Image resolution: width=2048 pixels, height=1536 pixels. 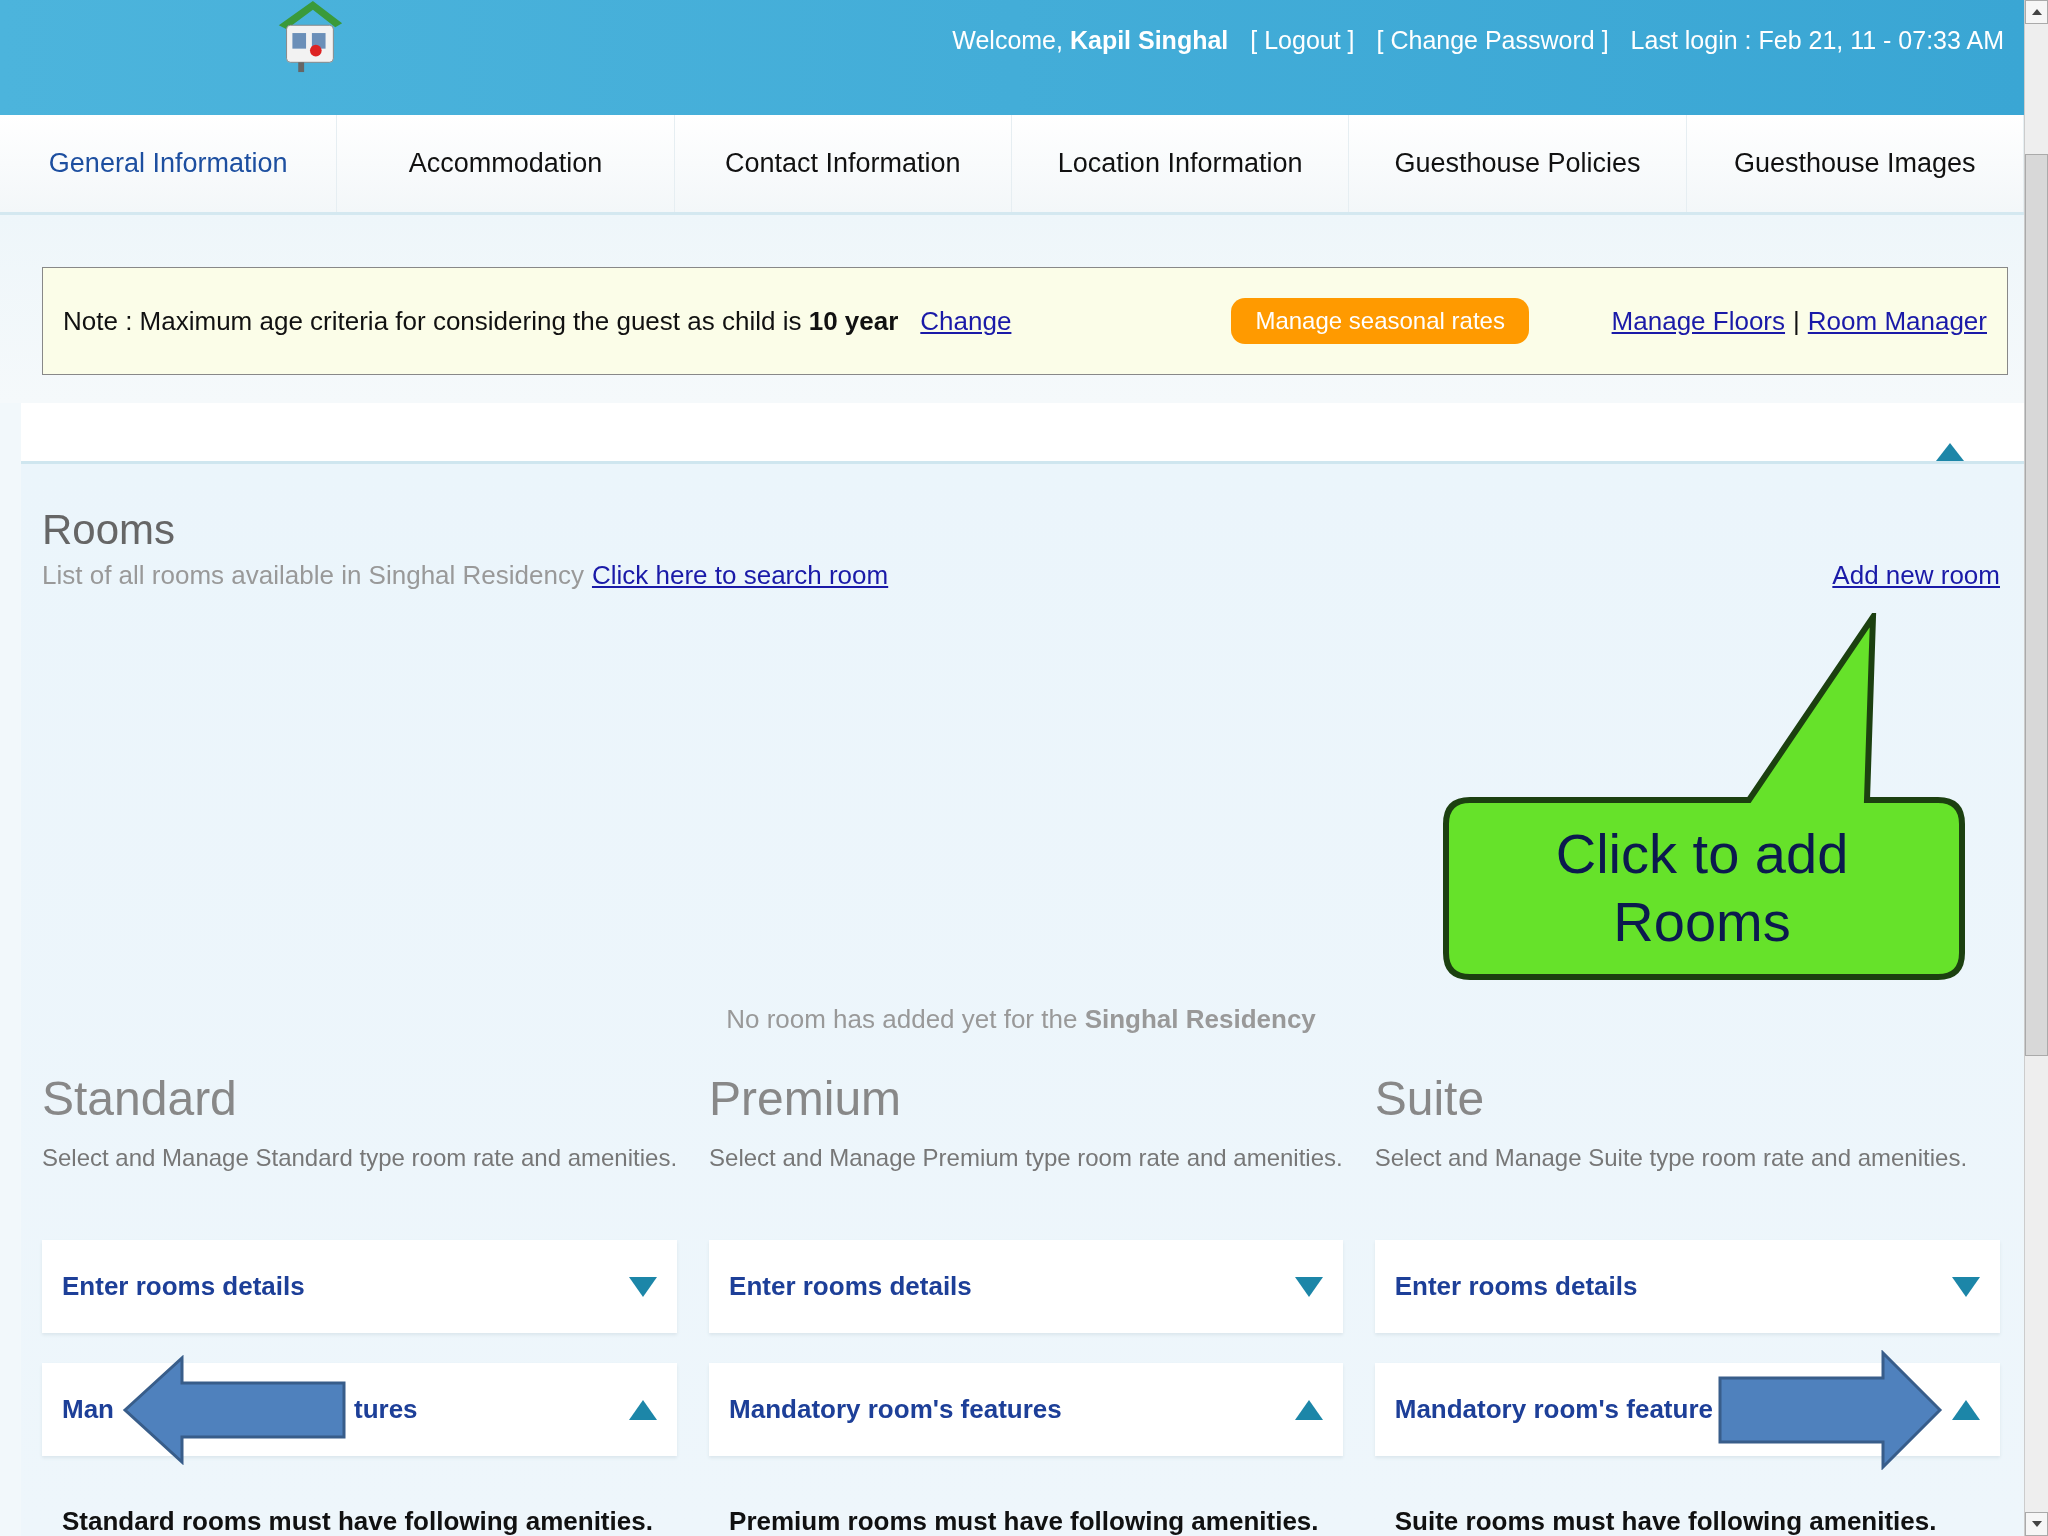 What do you see at coordinates (109, 530) in the screenshot?
I see `section-title: Rooms` at bounding box center [109, 530].